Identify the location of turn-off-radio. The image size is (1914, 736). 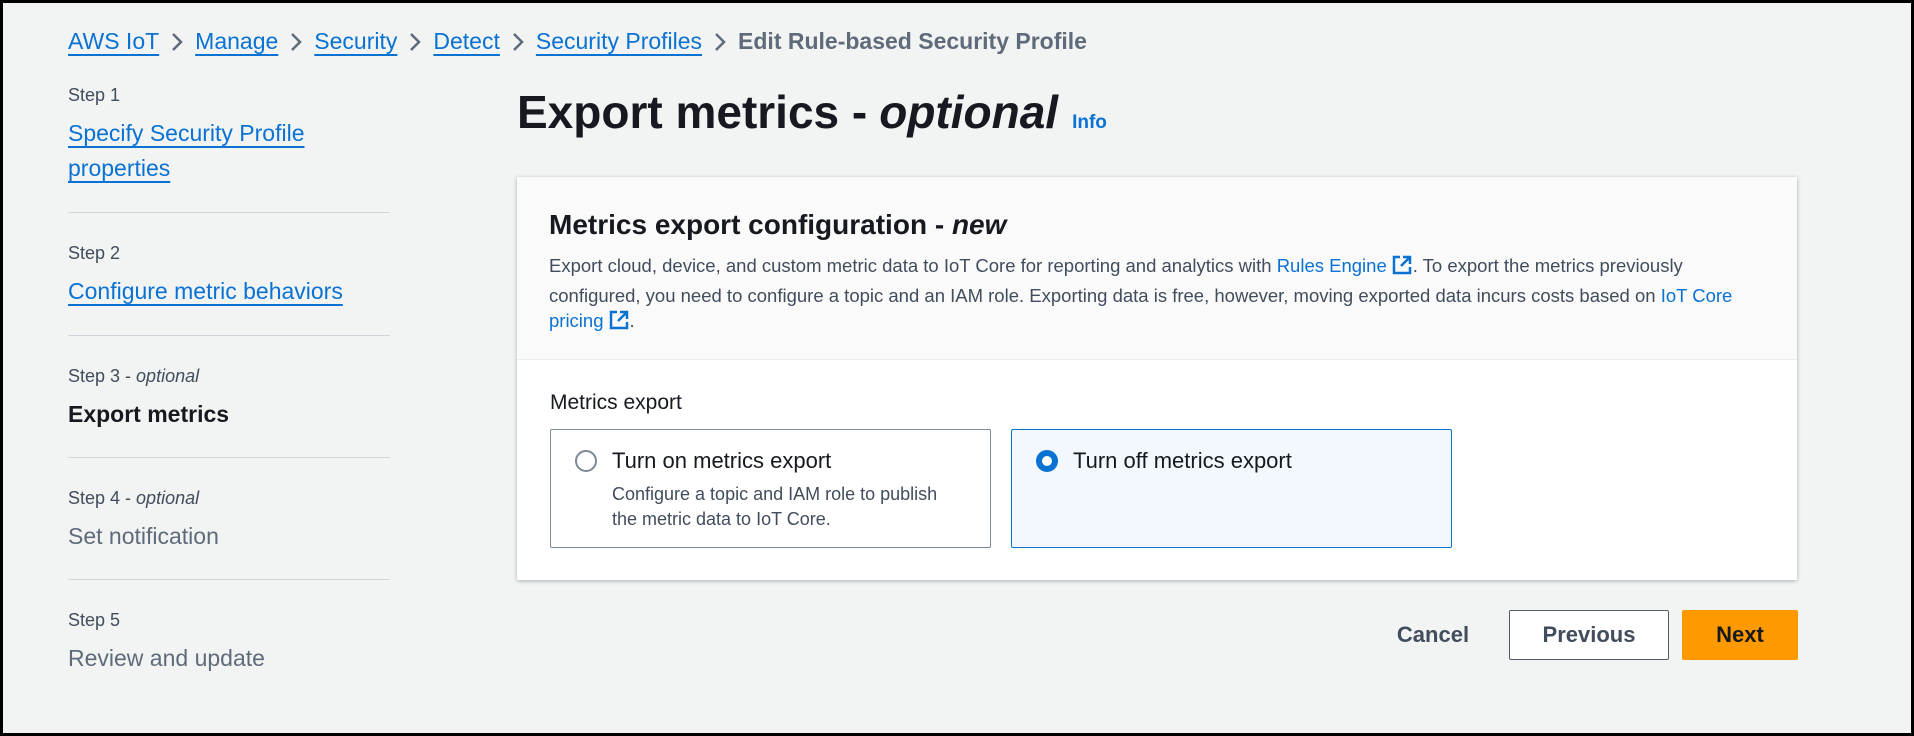
(1047, 461).